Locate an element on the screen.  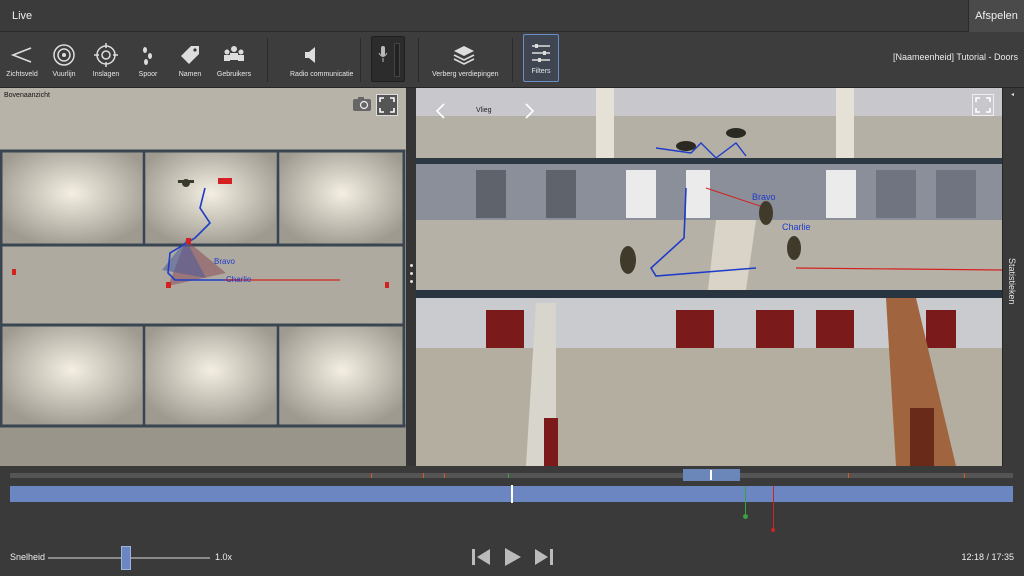
tab-afspelen: Afspelen is located at coordinates (996, 16).